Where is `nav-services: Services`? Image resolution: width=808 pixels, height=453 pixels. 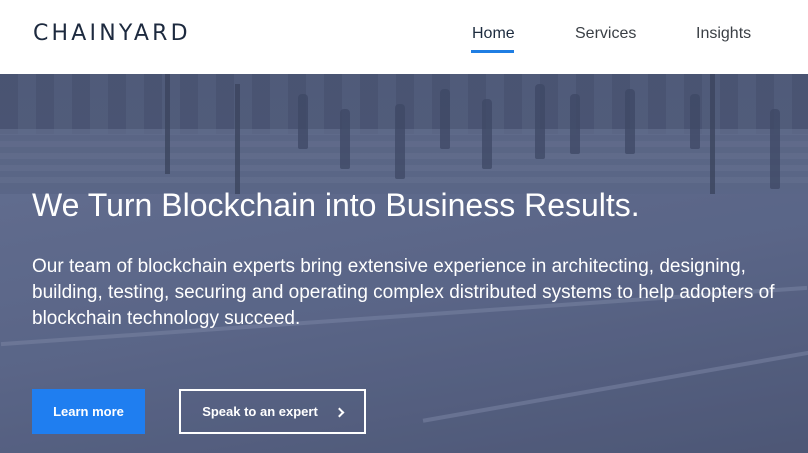 nav-services: Services is located at coordinates (605, 34).